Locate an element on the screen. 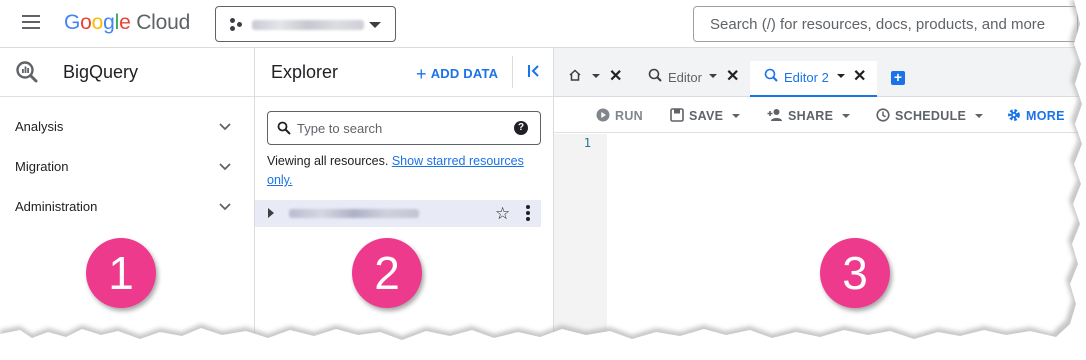 This screenshot has height=360, width=1086. tab-editor: Editor ✕ is located at coordinates (689, 79).